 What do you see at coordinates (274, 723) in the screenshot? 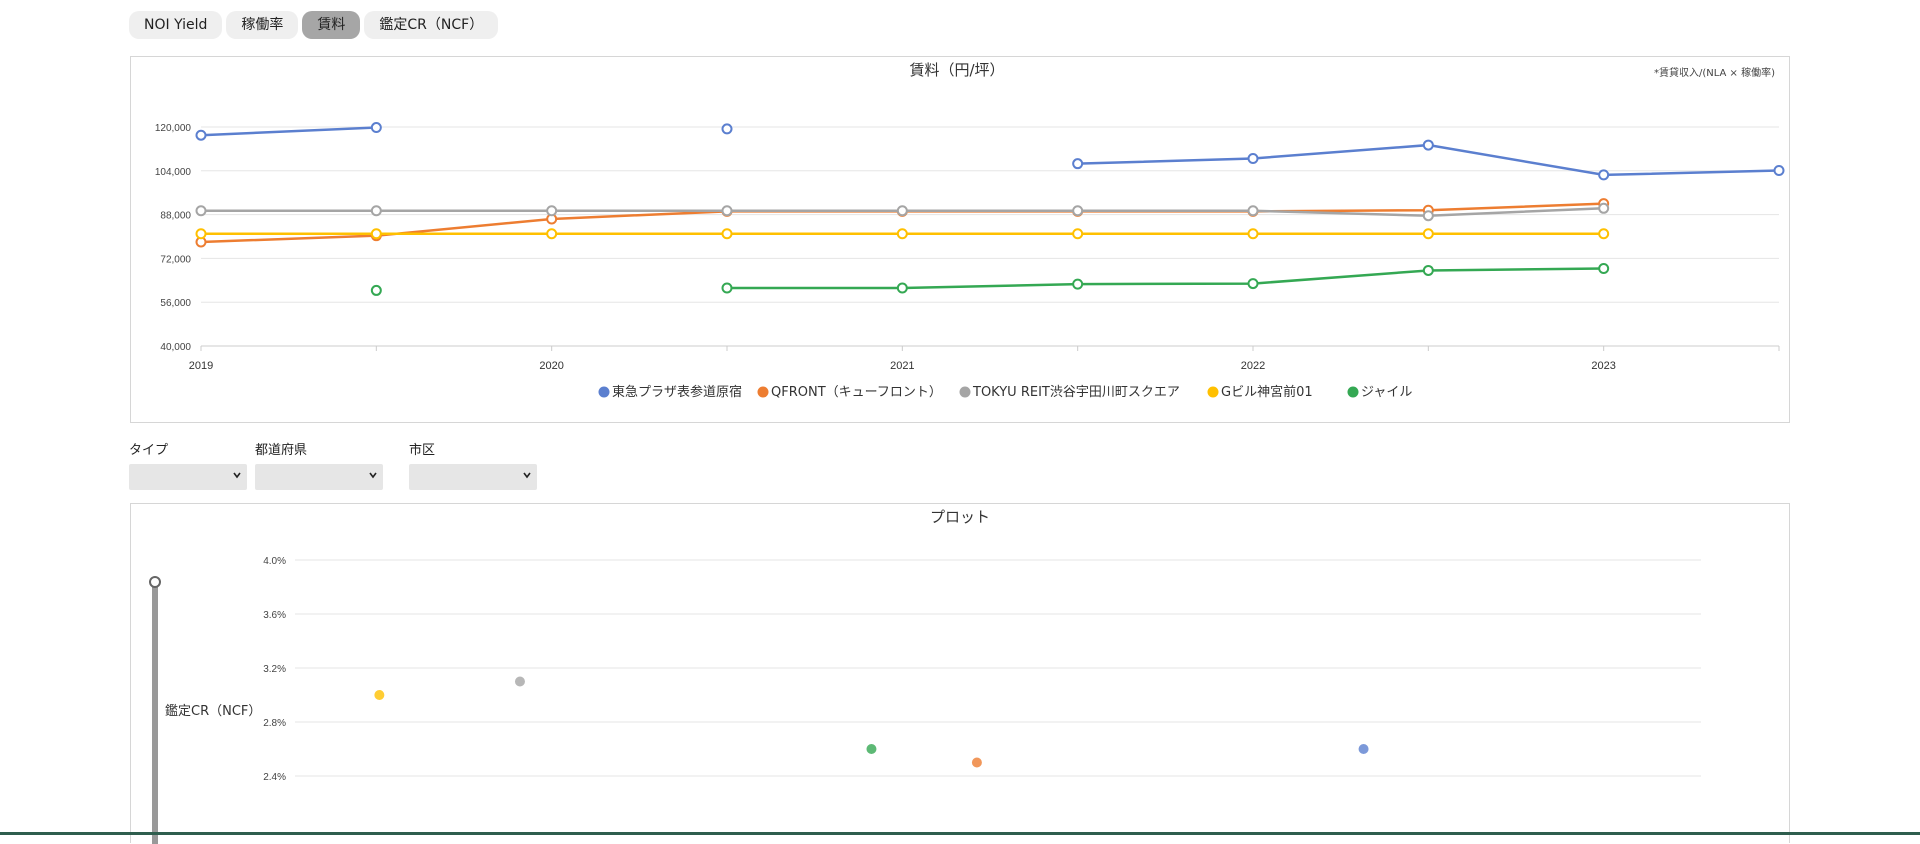
I see `y-tick-label: 2.8%` at bounding box center [274, 723].